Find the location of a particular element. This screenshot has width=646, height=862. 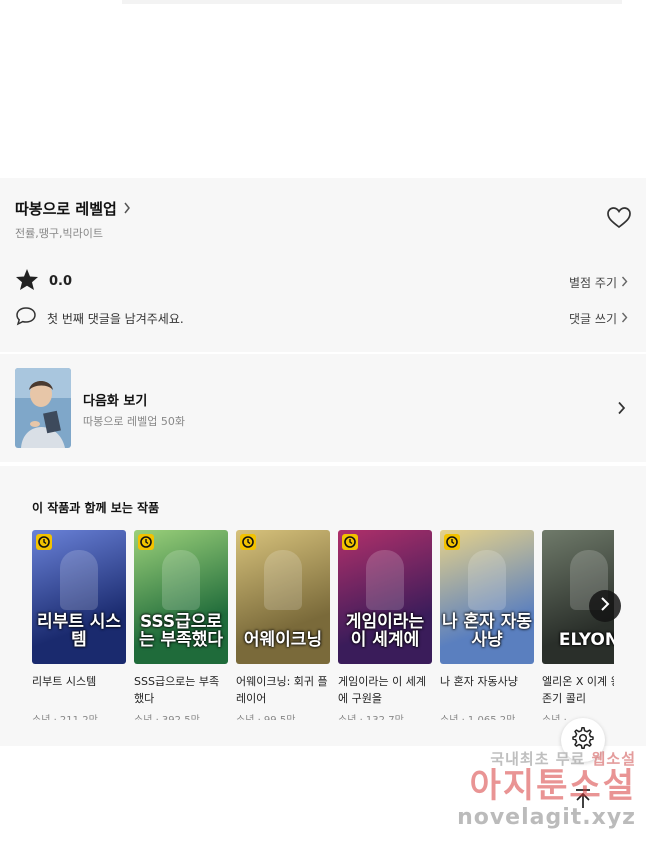

cover-image: 게임이라는 이 세계에 is located at coordinates (385, 597).